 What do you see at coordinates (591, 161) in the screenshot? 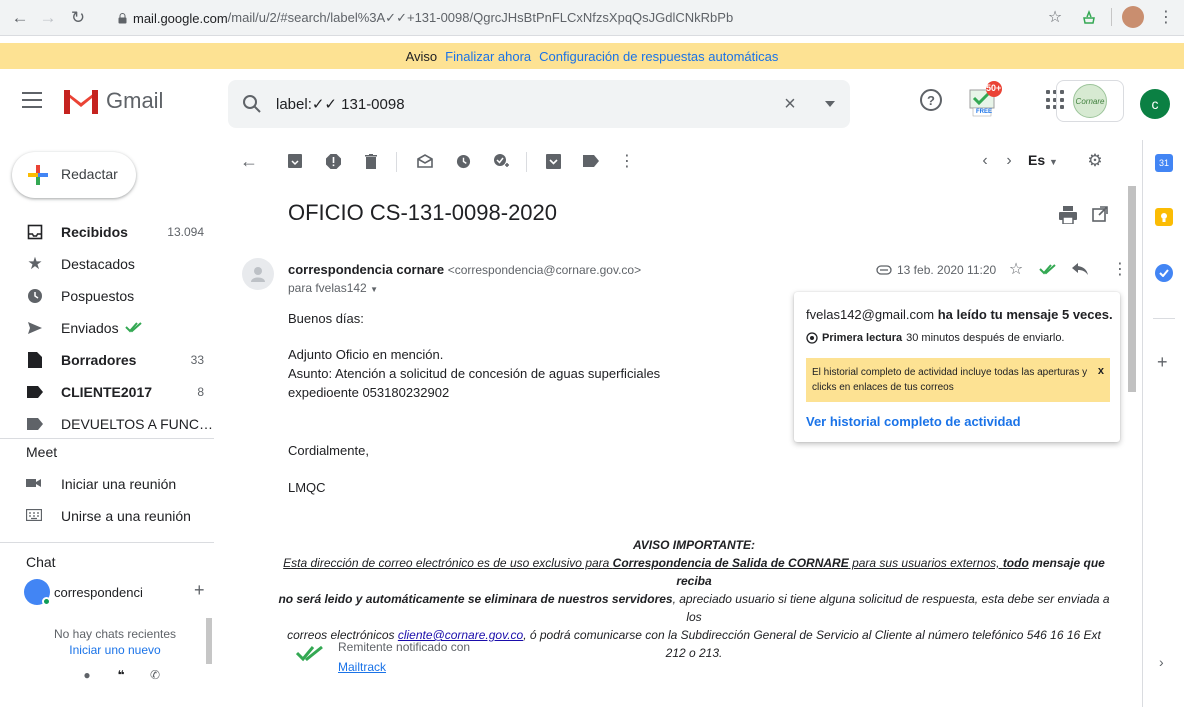
I see `label-as-icon` at bounding box center [591, 161].